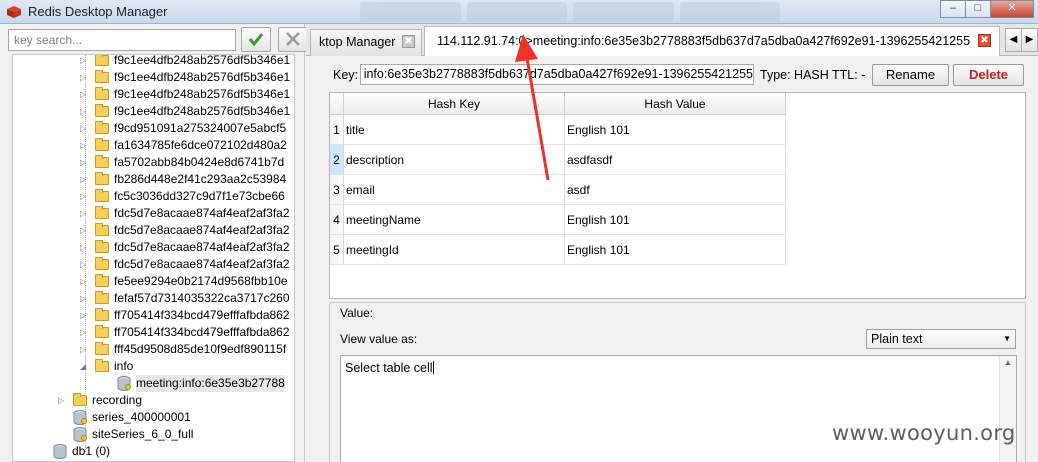 Image resolution: width=1038 pixels, height=462 pixels. I want to click on tree-folder-key: ▷ f9cd951091a275324007e5abcf5, so click(153, 128).